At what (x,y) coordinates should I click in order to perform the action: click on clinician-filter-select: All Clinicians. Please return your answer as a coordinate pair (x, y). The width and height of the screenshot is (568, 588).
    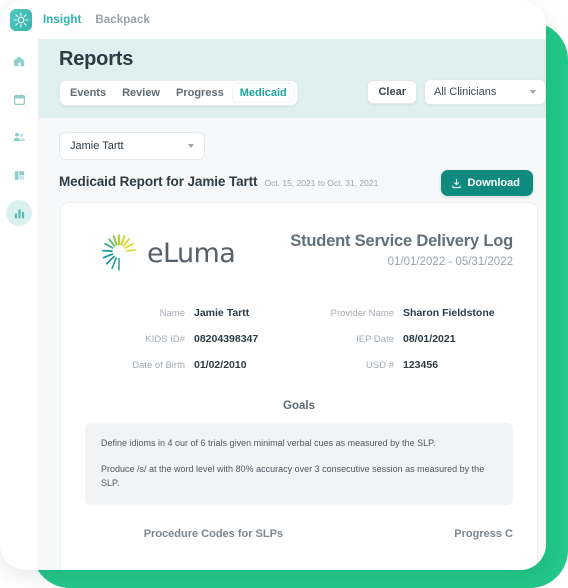
    Looking at the image, I should click on (485, 92).